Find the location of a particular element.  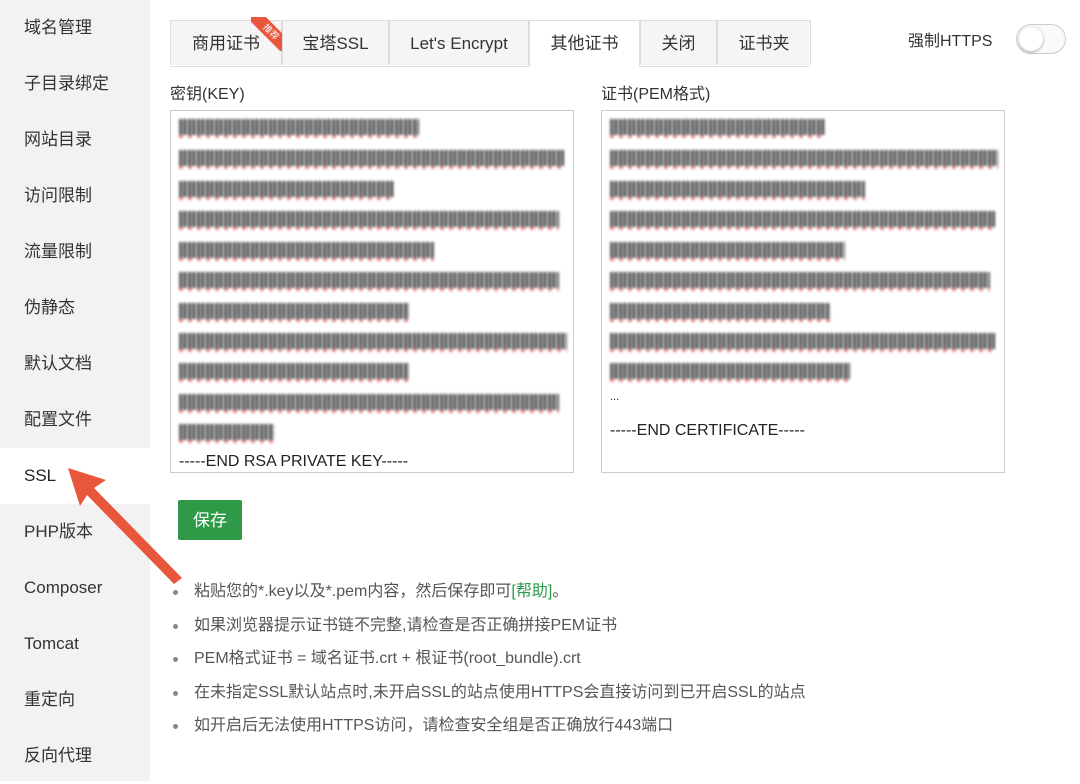

tab-lets-encrypt: Let's Encrypt is located at coordinates (459, 42).